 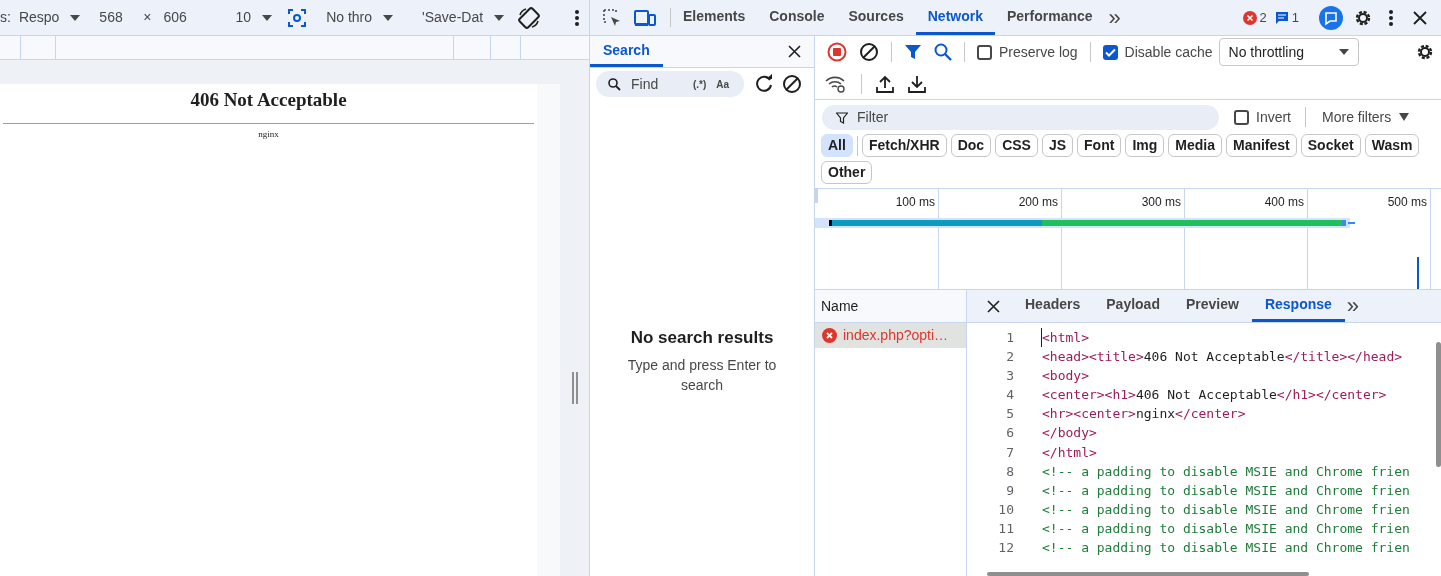 What do you see at coordinates (1065, 376) in the screenshot?
I see `code-line: <body>` at bounding box center [1065, 376].